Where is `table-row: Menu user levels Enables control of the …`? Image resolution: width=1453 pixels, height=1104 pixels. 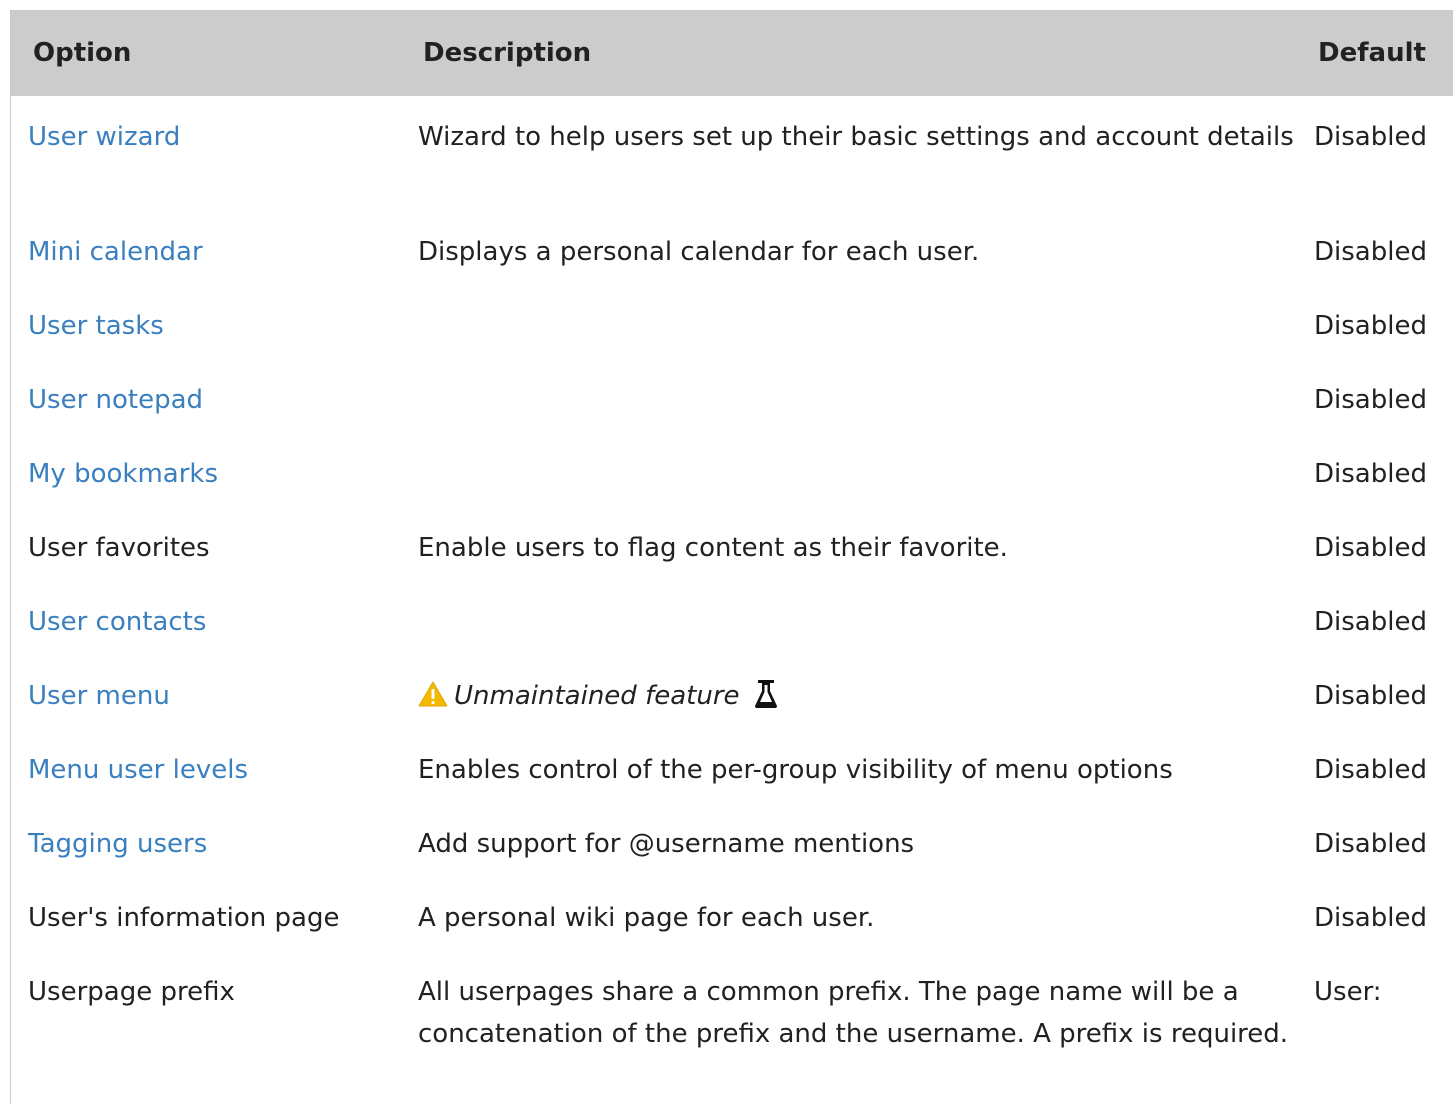 table-row: Menu user levels Enables control of the … is located at coordinates (732, 766).